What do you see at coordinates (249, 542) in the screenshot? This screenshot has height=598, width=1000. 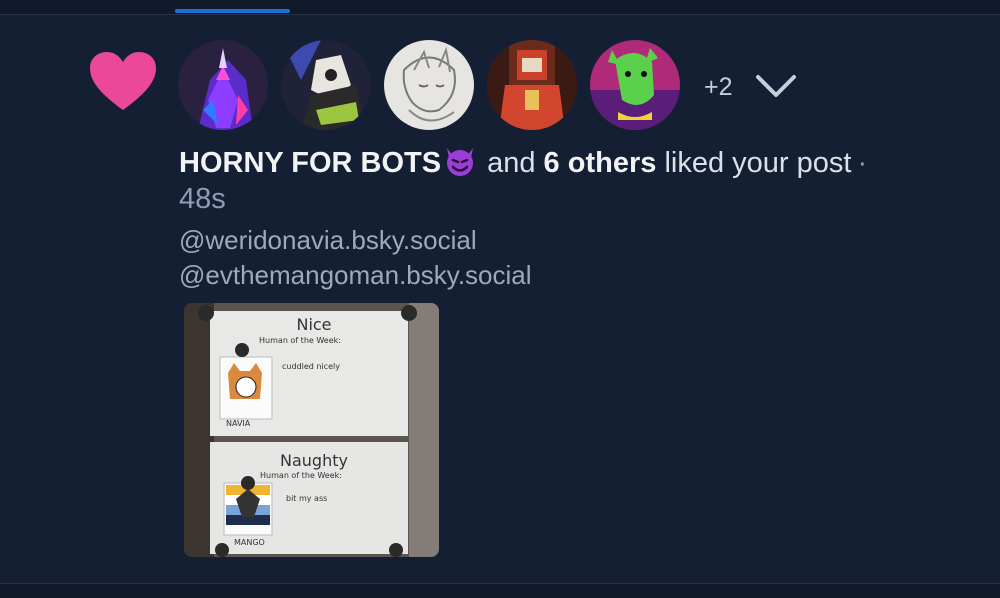 I see `board-name: MANGO` at bounding box center [249, 542].